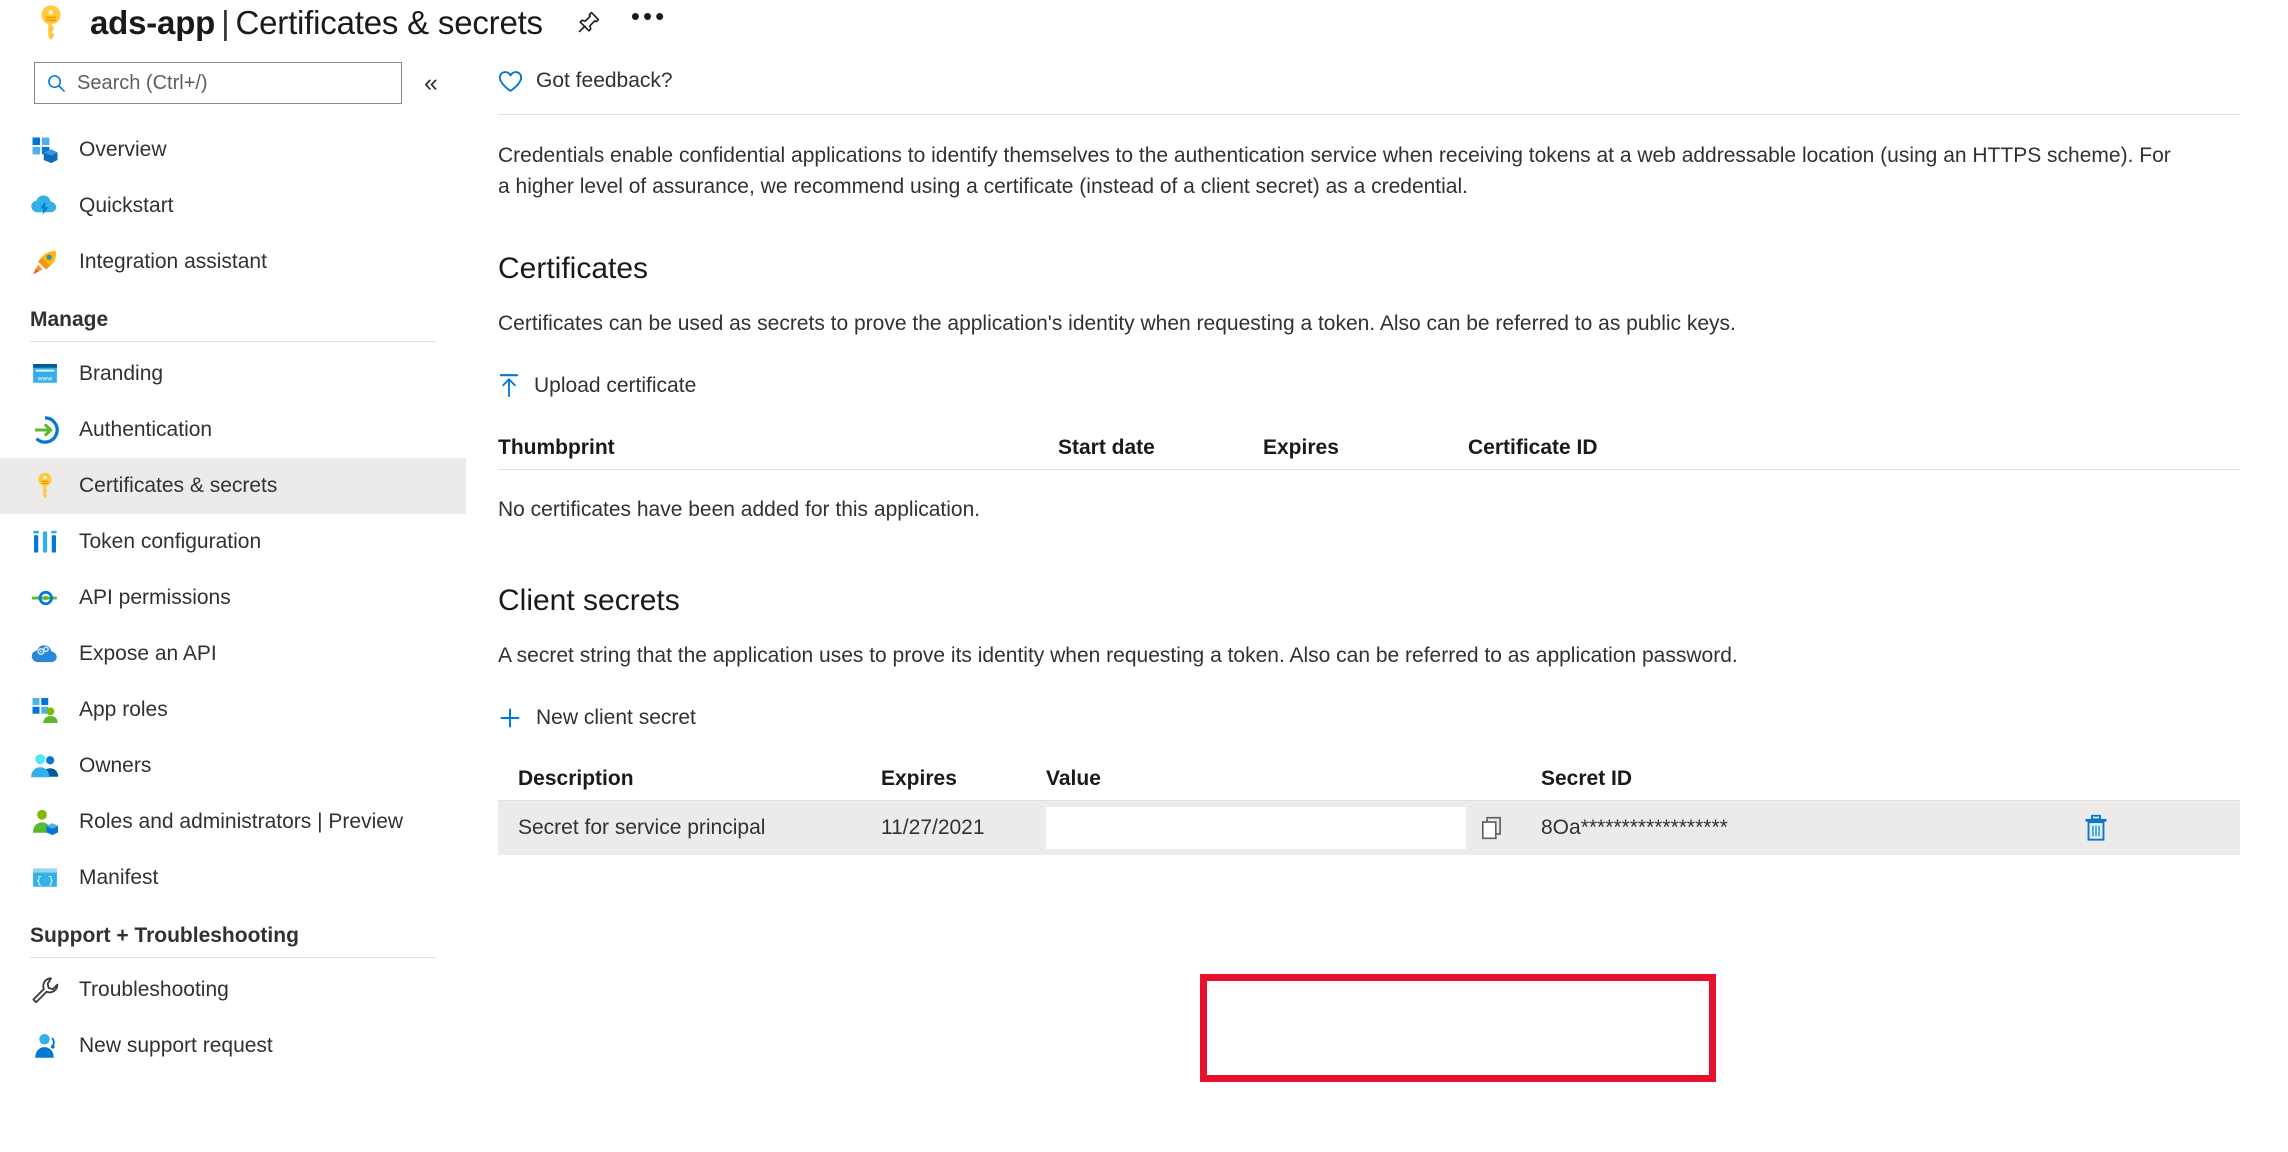 Image resolution: width=2288 pixels, height=1152 pixels. What do you see at coordinates (1256, 828) in the screenshot?
I see `secret-value-input` at bounding box center [1256, 828].